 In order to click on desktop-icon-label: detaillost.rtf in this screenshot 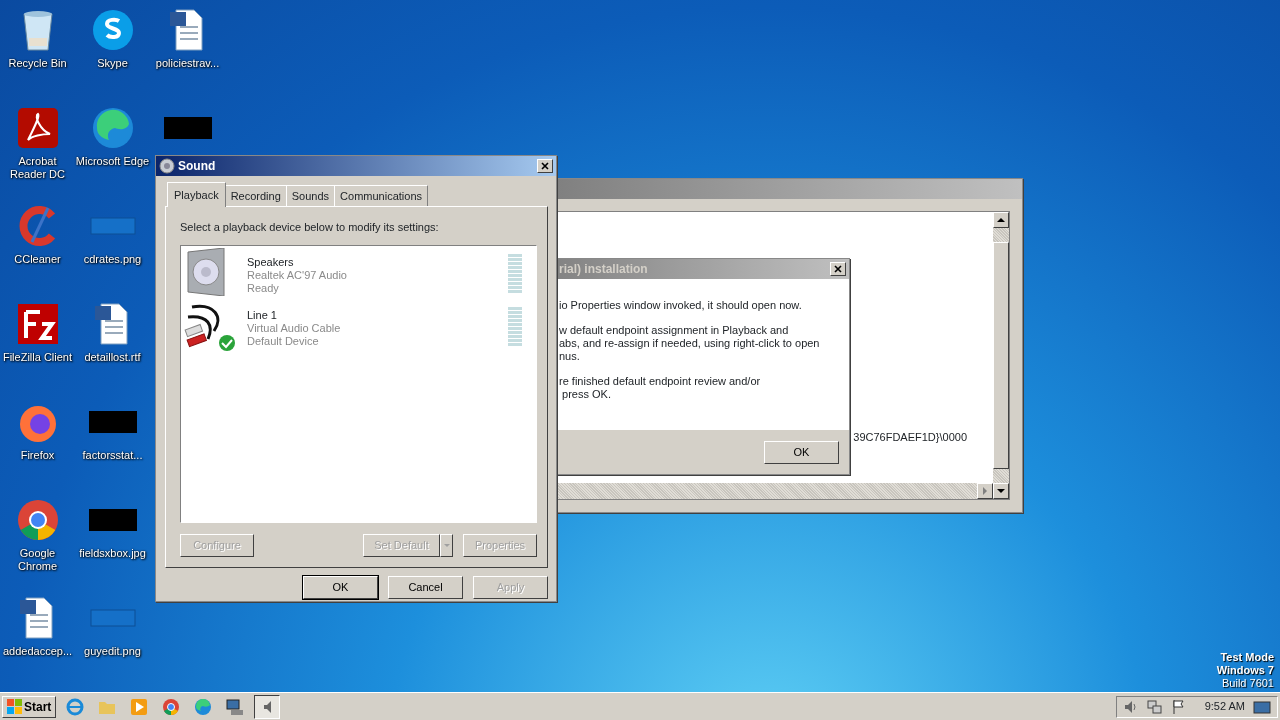, I will do `click(112, 357)`.